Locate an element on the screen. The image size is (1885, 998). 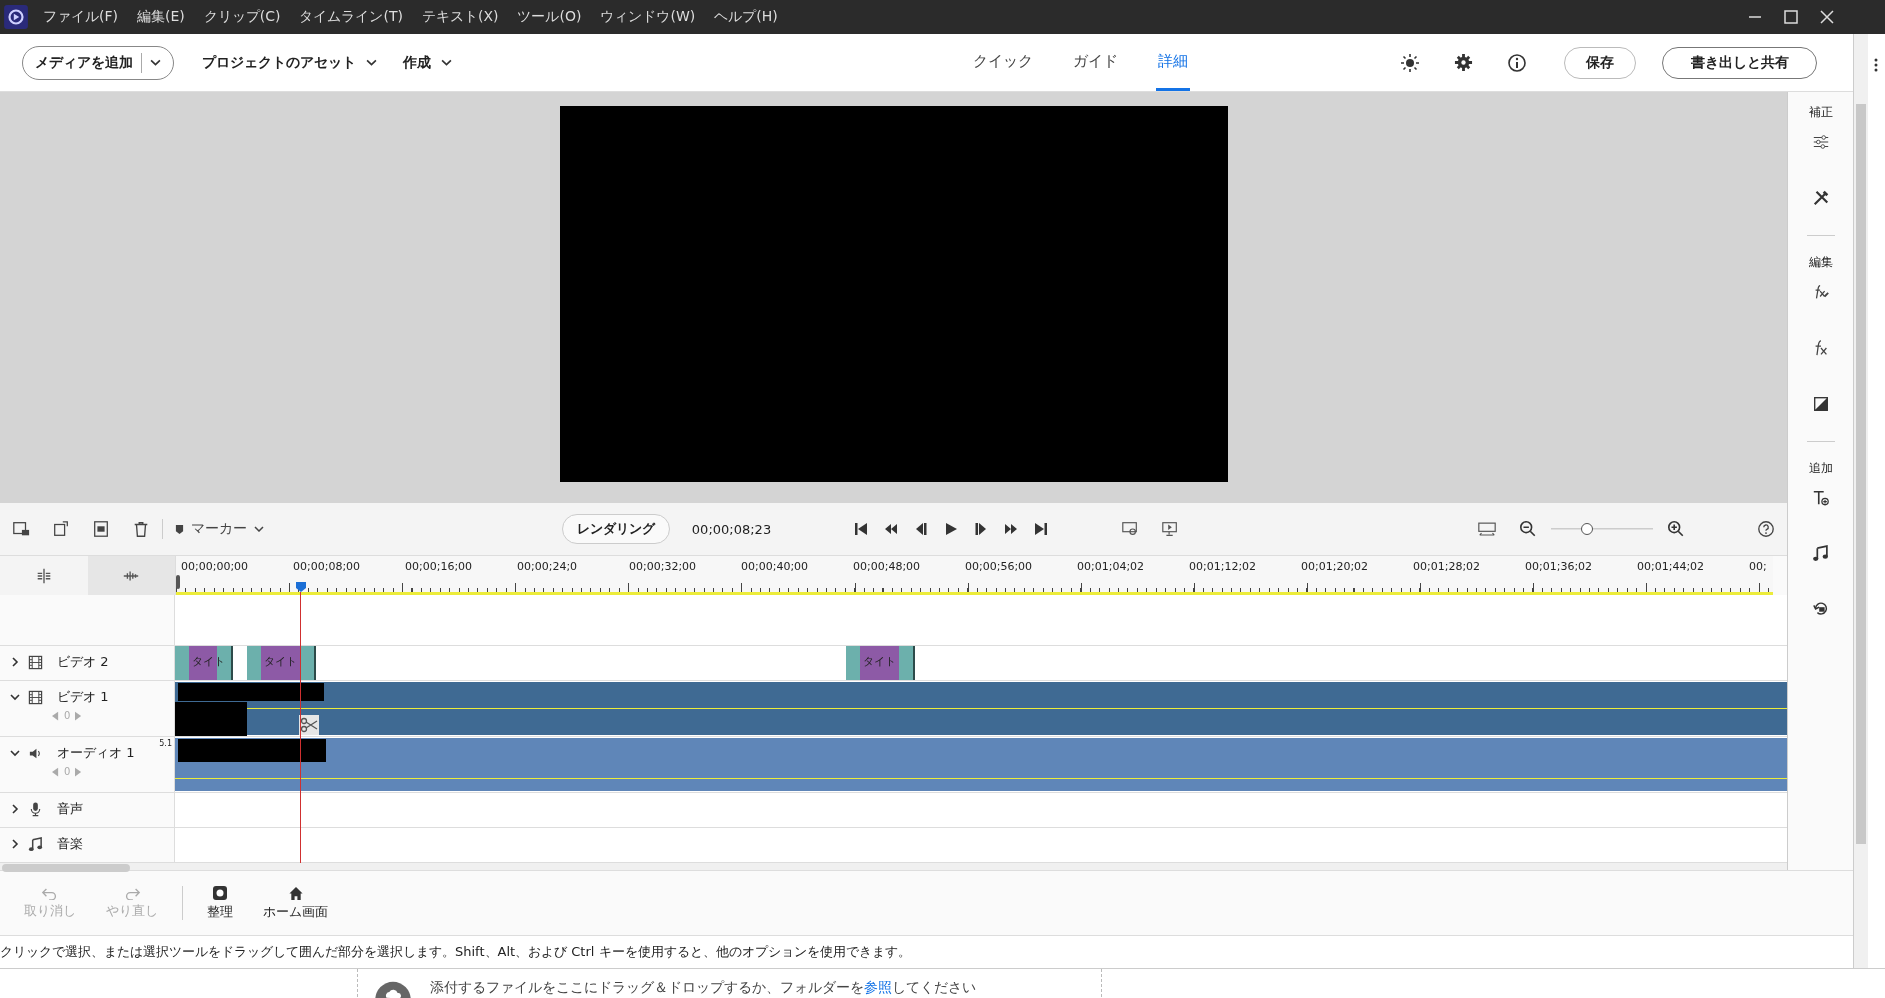
project-assets-dropdown: プロジェクトのアセット is located at coordinates (289, 62).